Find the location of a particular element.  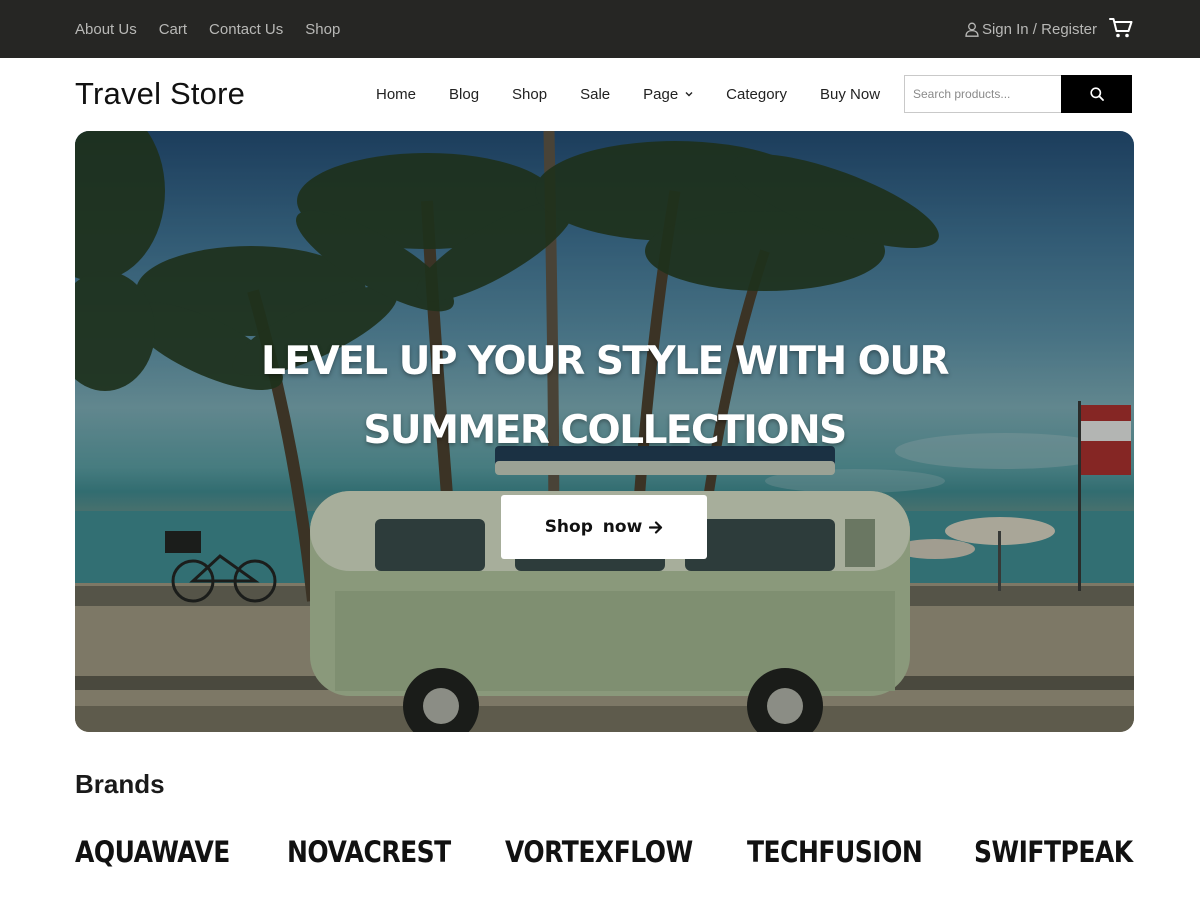

nav-label: Home is located at coordinates (396, 94).